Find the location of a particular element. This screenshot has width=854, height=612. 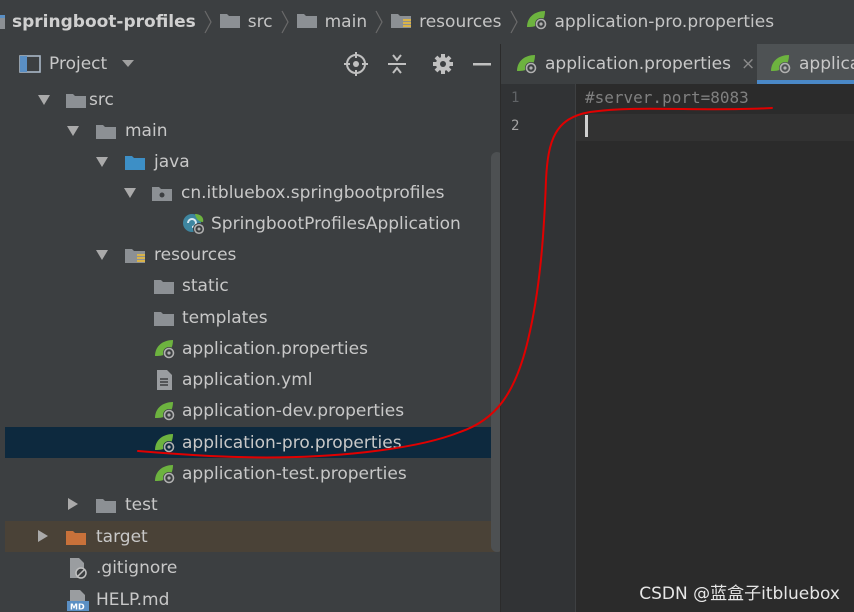

editor-tabs: application.properties × applica is located at coordinates (677, 64).